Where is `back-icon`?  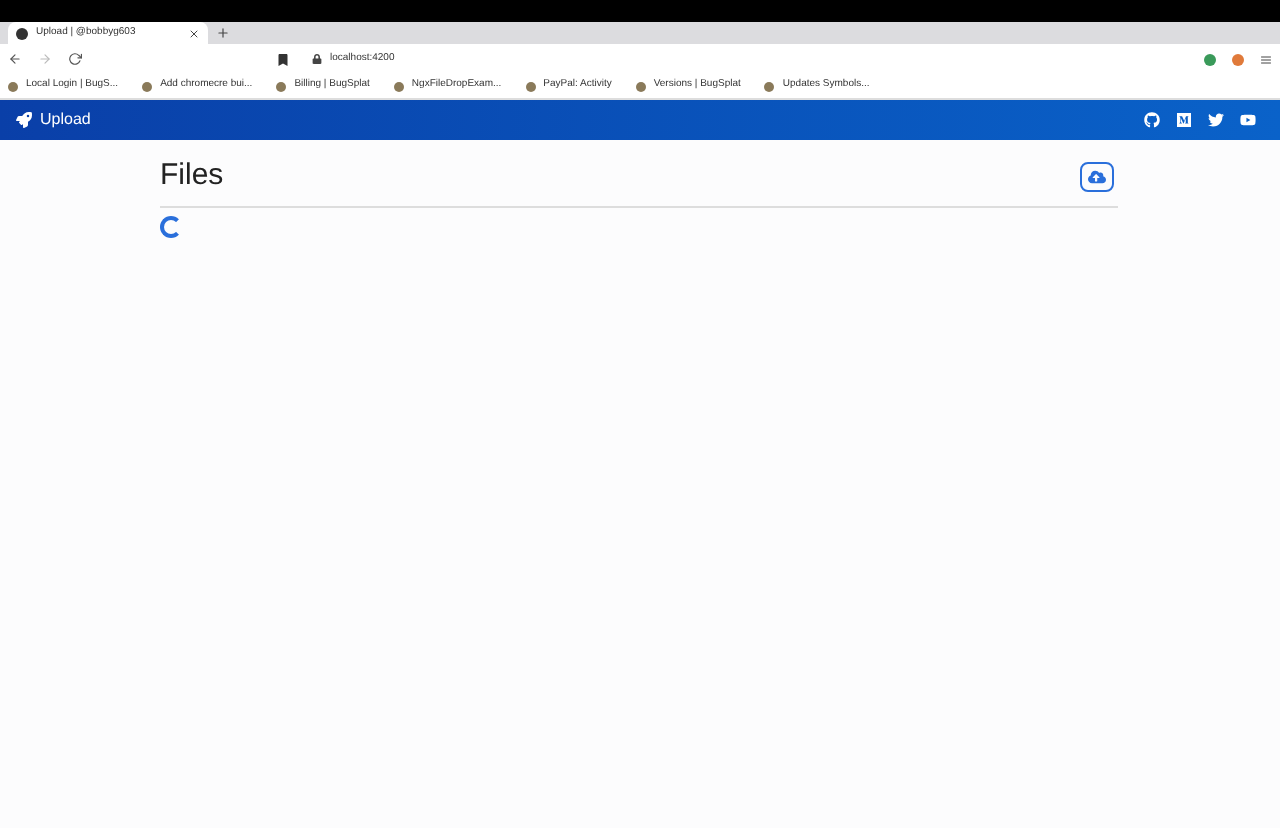 back-icon is located at coordinates (15, 59).